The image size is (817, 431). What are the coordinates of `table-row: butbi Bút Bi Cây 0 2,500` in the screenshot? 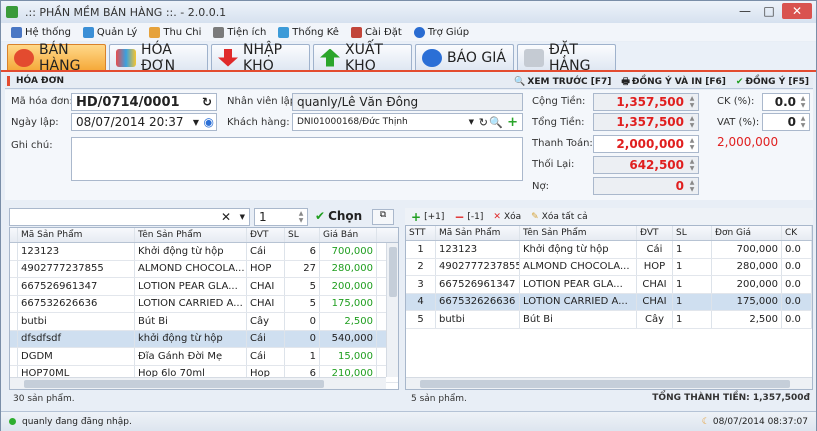 It's located at (204, 322).